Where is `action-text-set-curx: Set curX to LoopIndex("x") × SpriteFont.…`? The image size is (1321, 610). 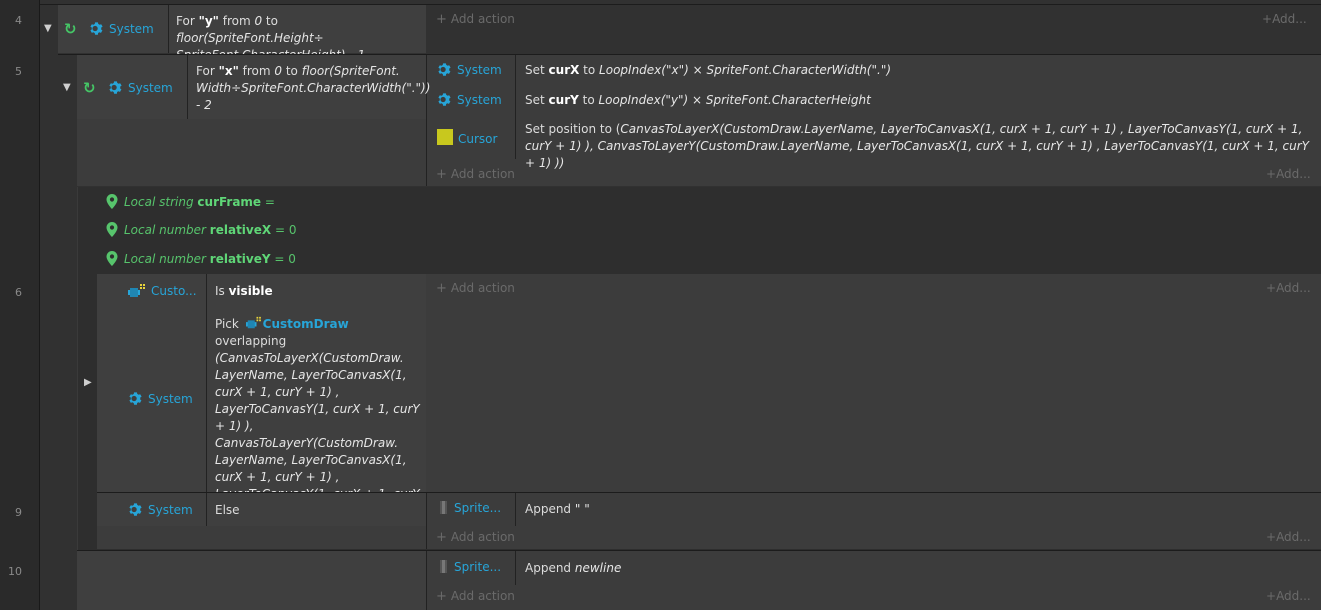
action-text-set-curx: Set curX to LoopIndex("x") × SpriteFont.… is located at coordinates (920, 70).